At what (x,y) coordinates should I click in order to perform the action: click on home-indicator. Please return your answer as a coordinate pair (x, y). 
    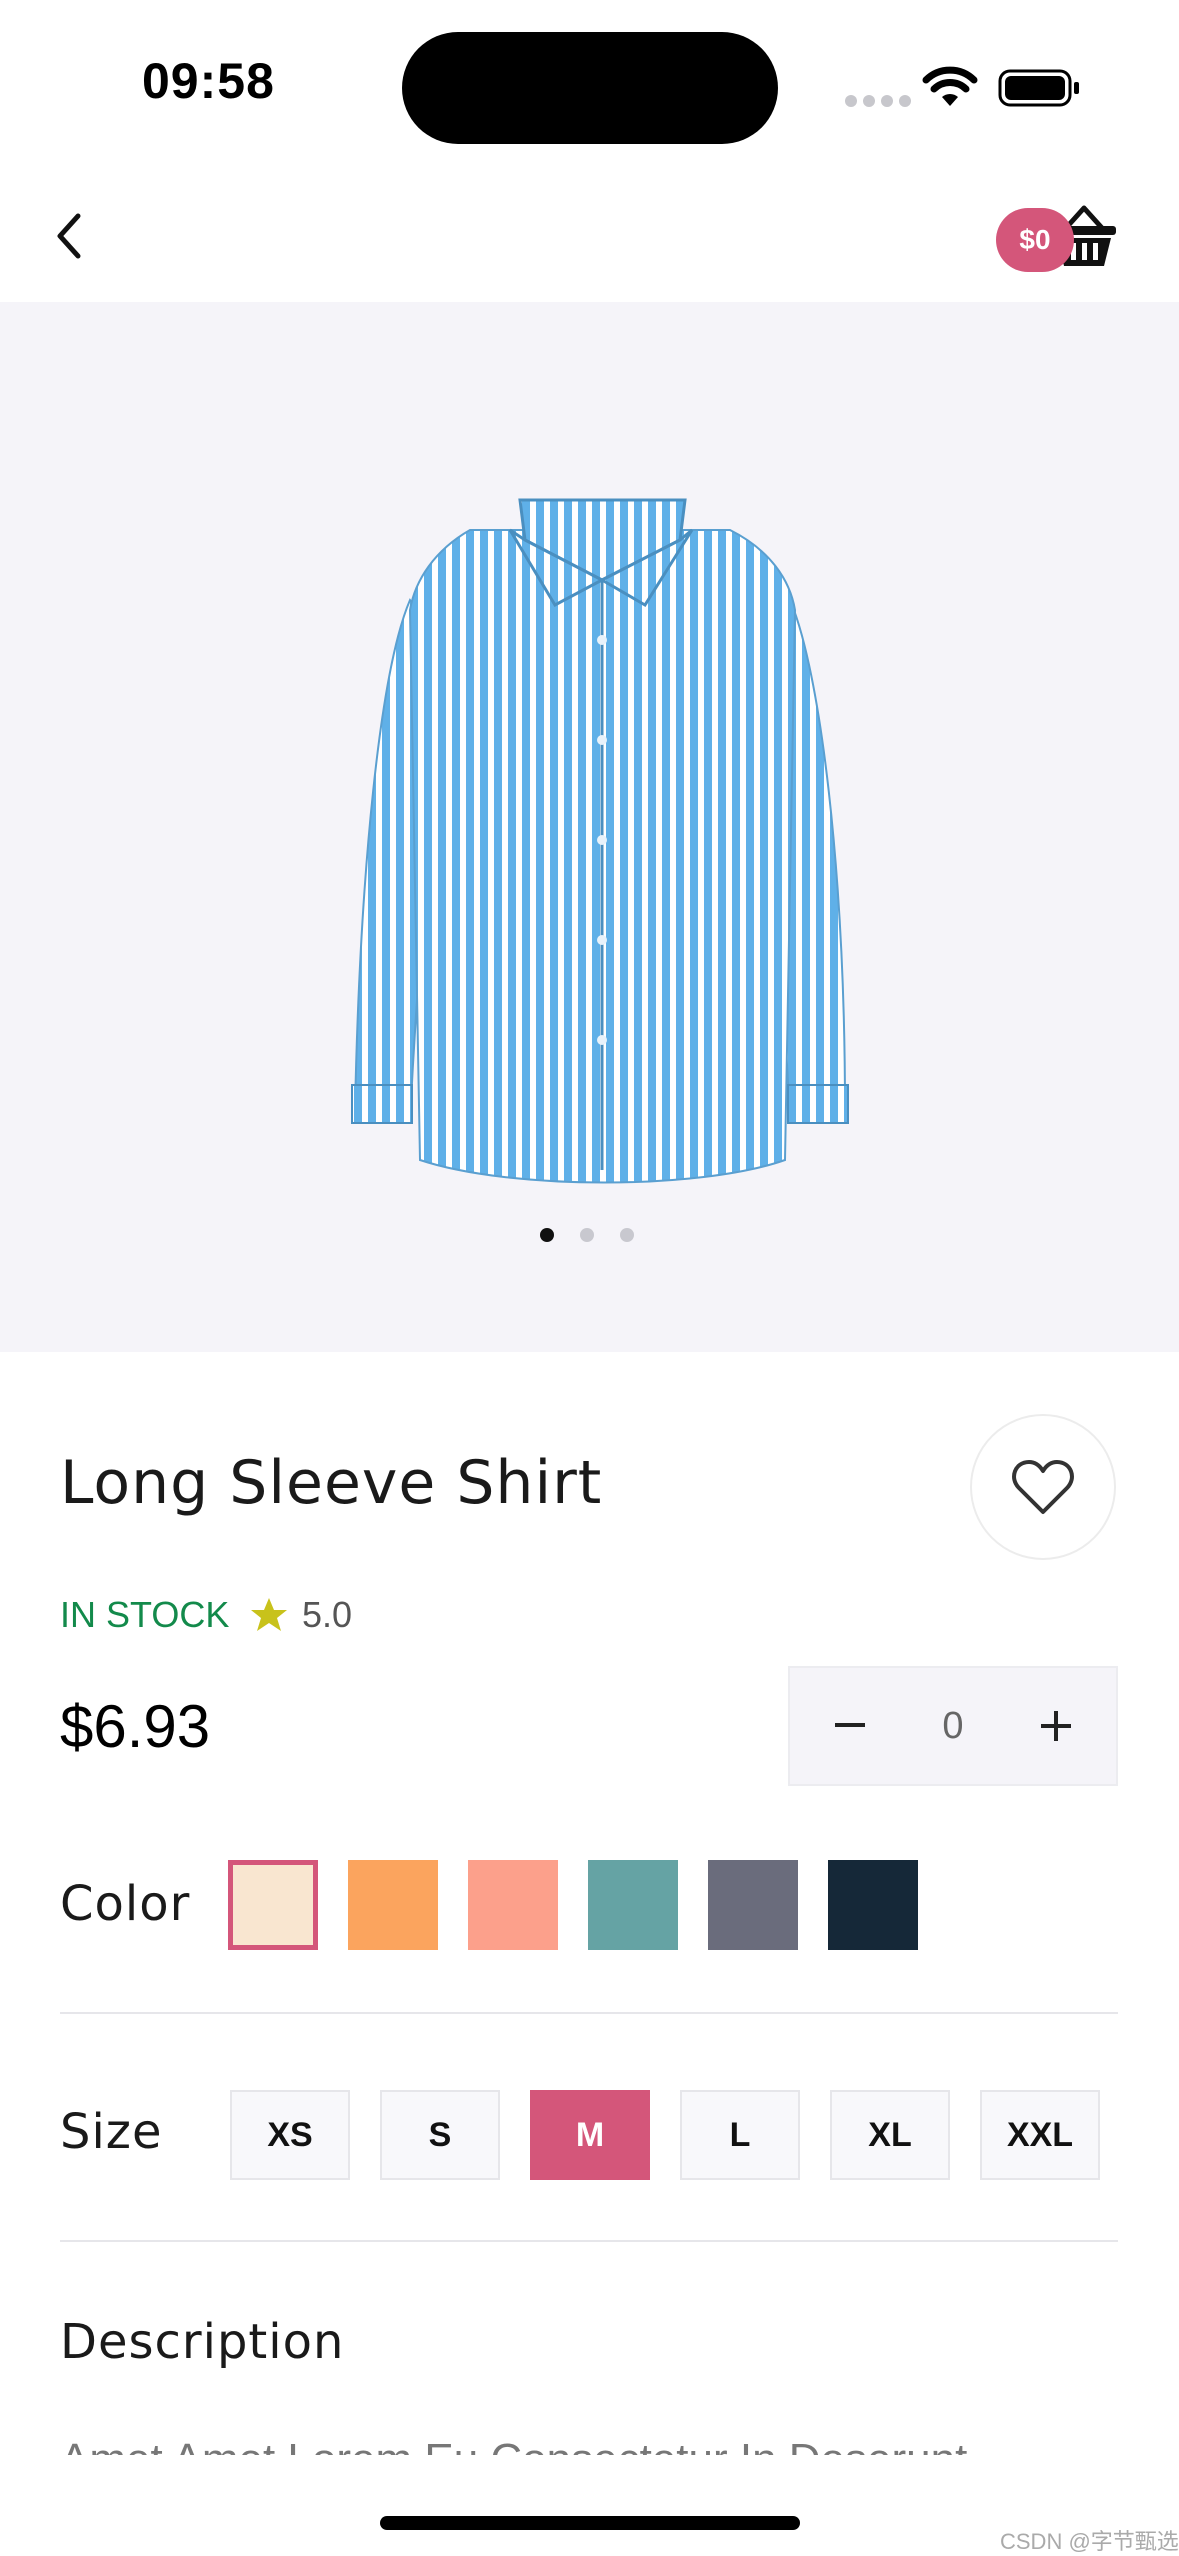
    Looking at the image, I should click on (590, 2523).